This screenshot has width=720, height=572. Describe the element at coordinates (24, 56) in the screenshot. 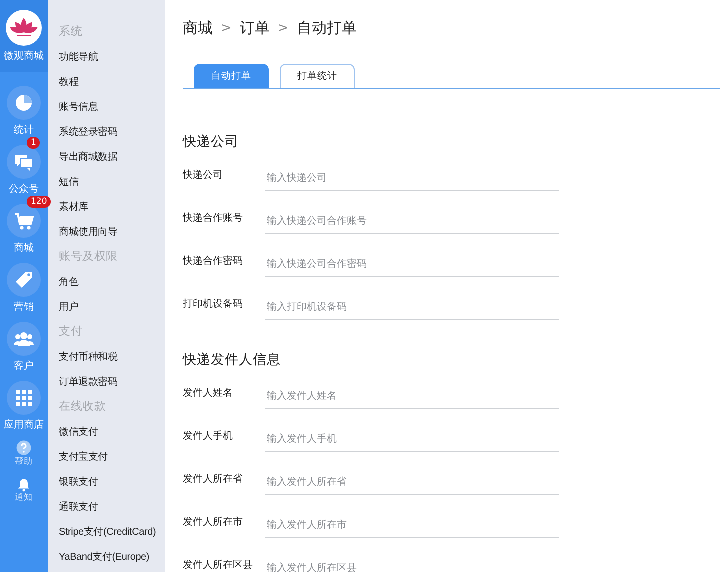

I see `brand-name: 微观商城` at that location.